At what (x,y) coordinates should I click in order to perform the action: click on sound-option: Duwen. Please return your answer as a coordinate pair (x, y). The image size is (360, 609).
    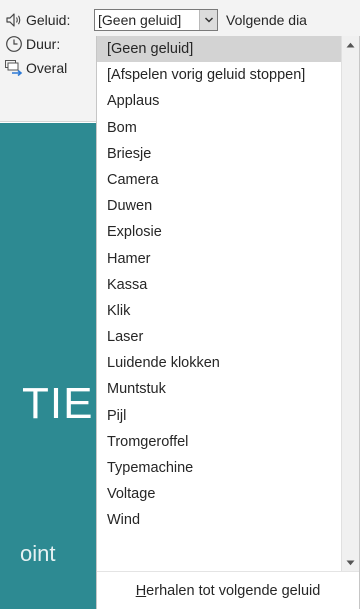
    Looking at the image, I should click on (220, 206).